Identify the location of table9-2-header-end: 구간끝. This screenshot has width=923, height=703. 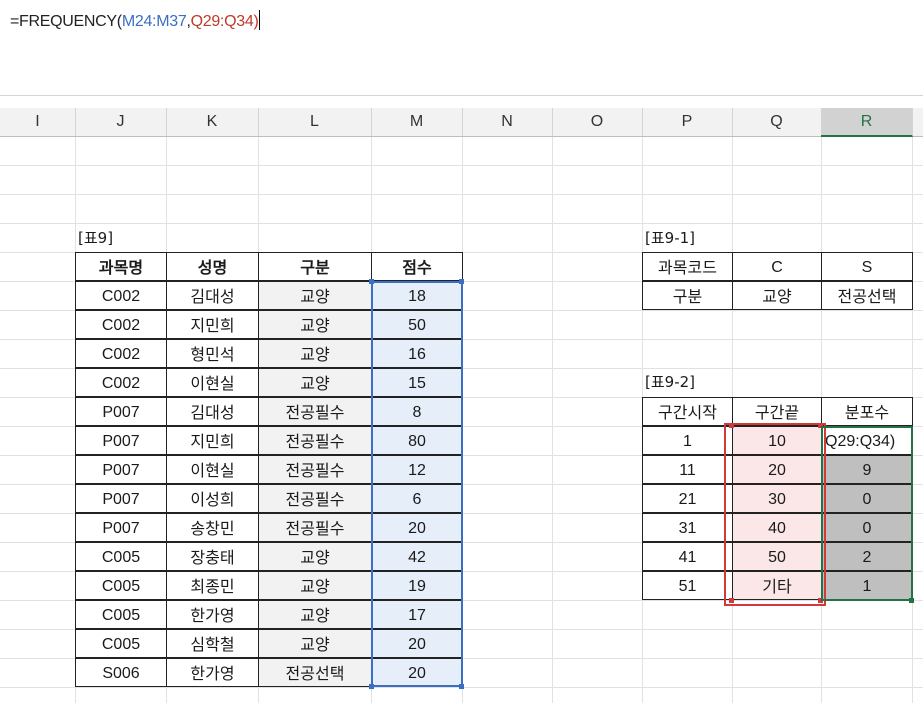
(777, 411).